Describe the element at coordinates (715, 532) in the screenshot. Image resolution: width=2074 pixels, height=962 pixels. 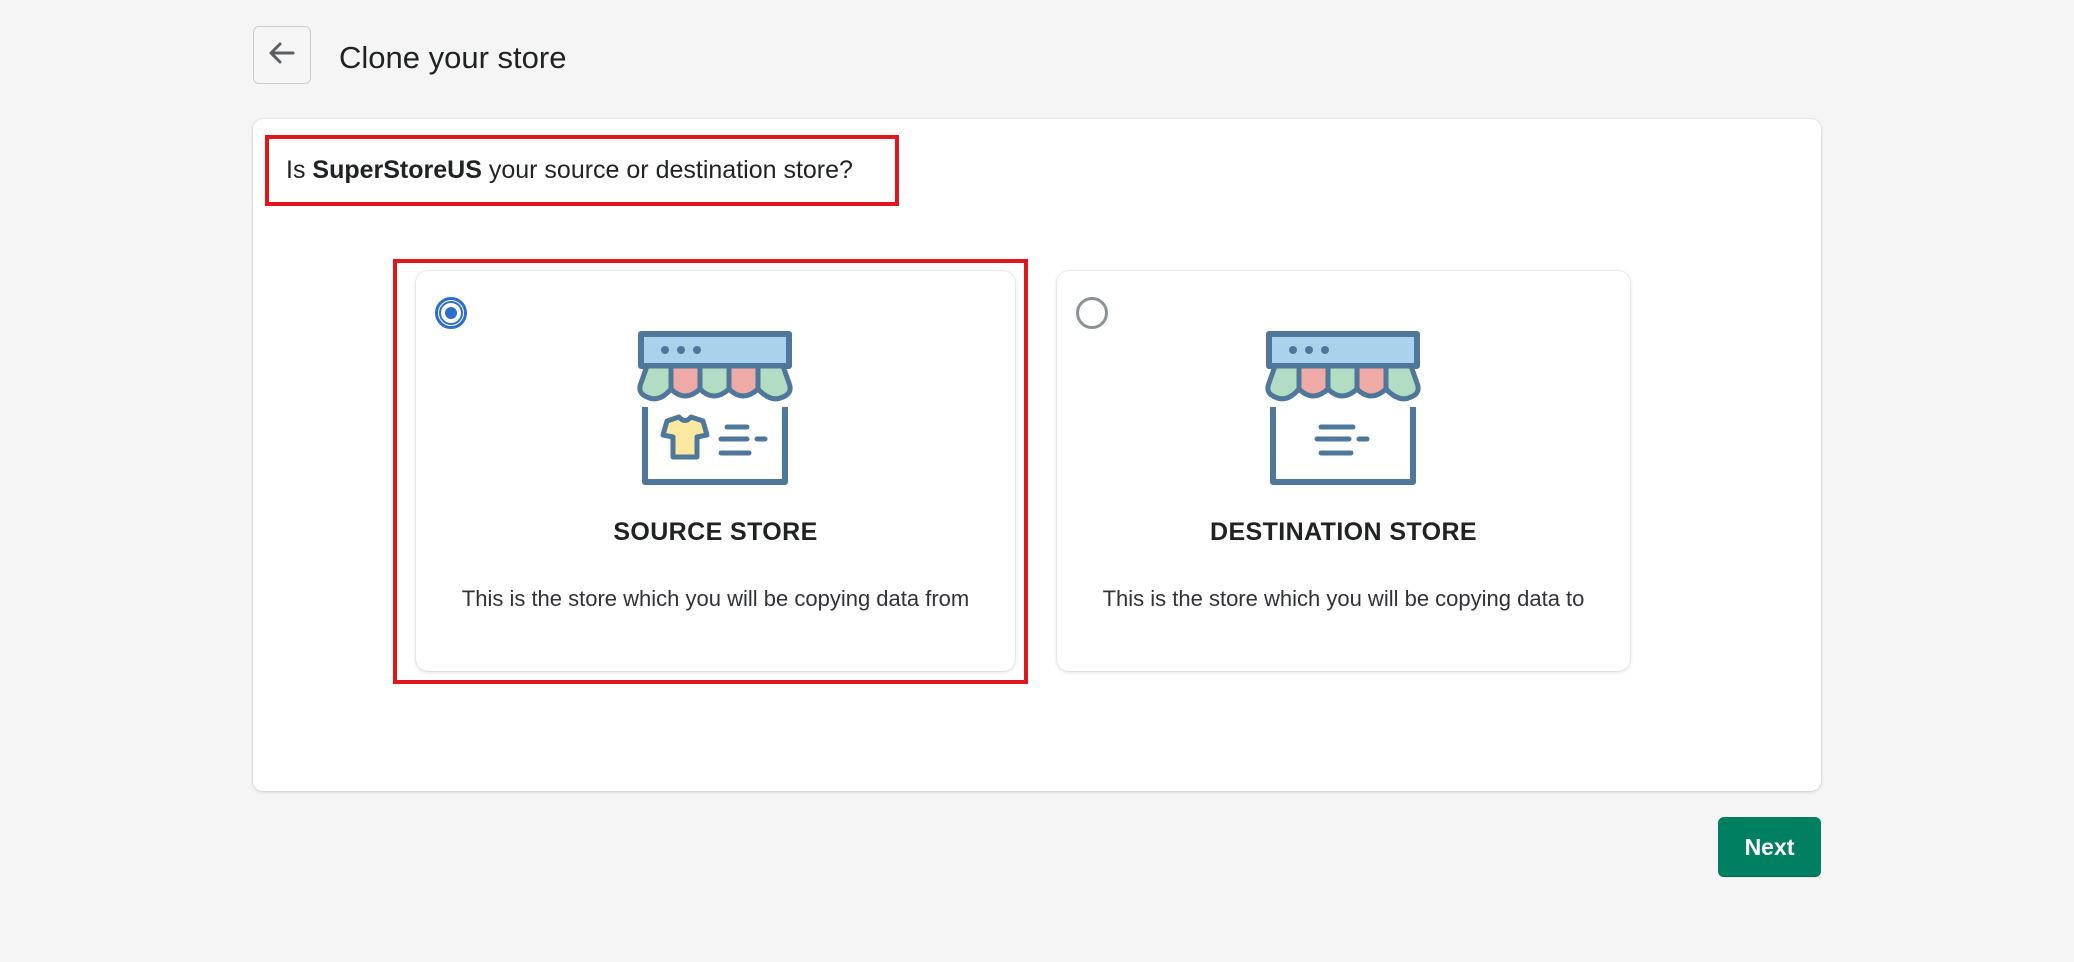
I see `source-store-title: SOURCE STORE` at that location.